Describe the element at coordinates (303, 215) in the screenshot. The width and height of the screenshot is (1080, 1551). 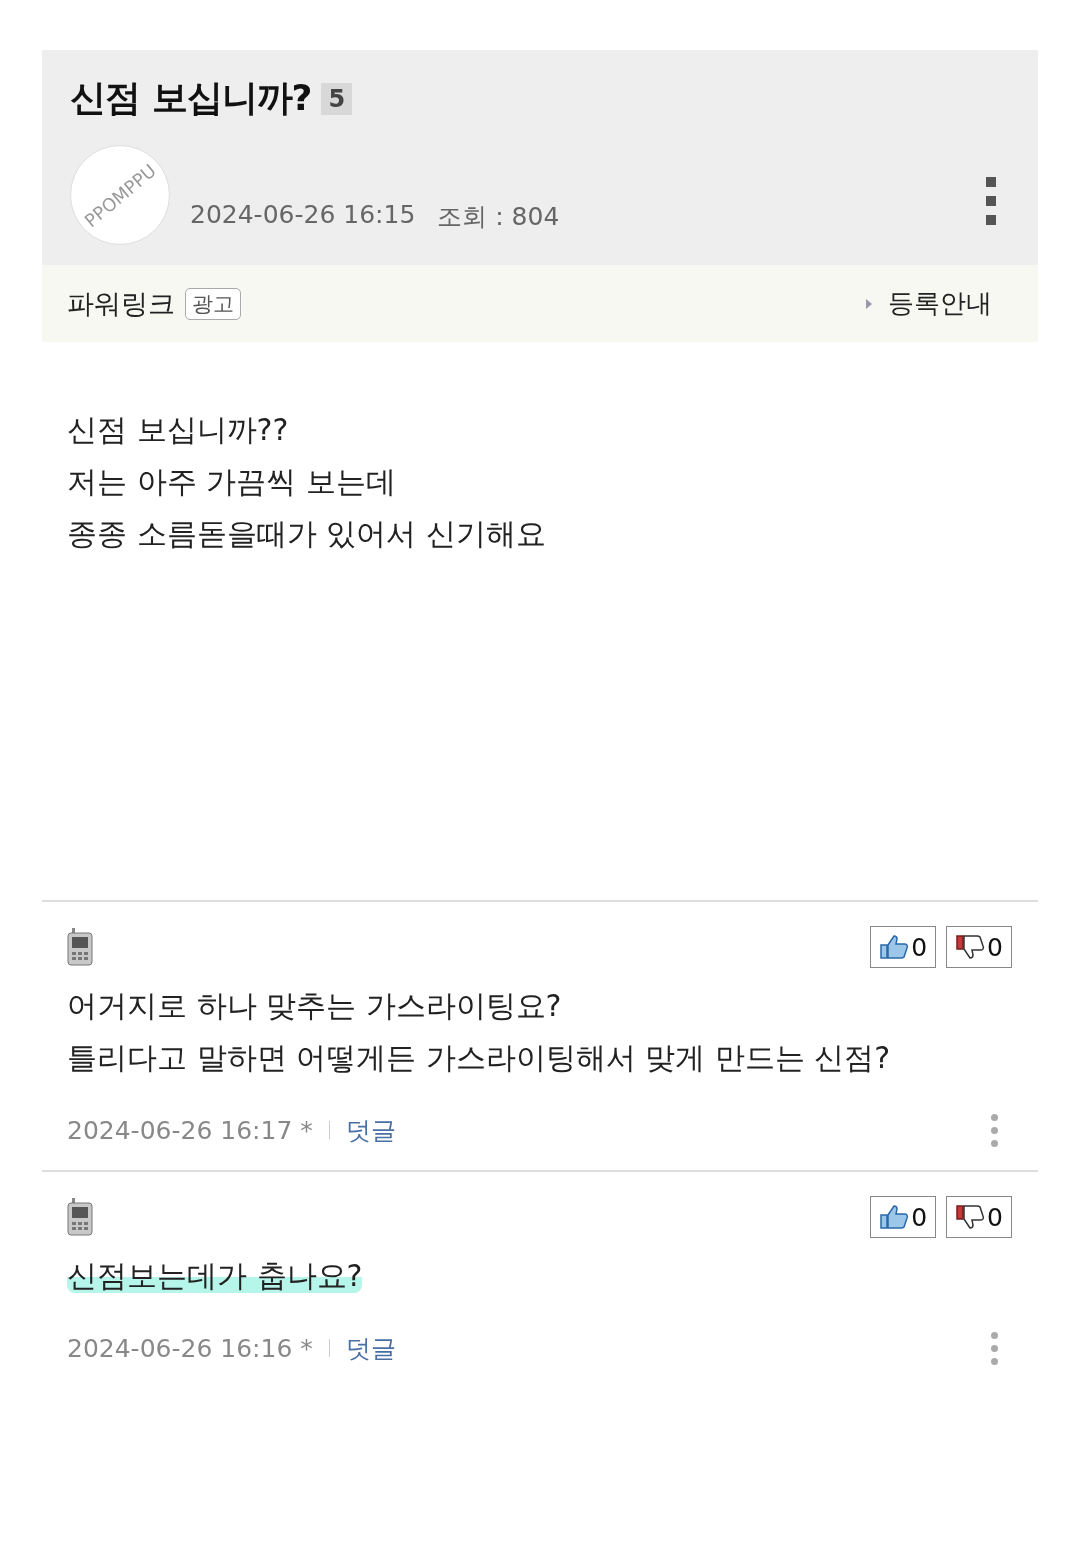
I see `post-date: 2024-06-26 16:15` at that location.